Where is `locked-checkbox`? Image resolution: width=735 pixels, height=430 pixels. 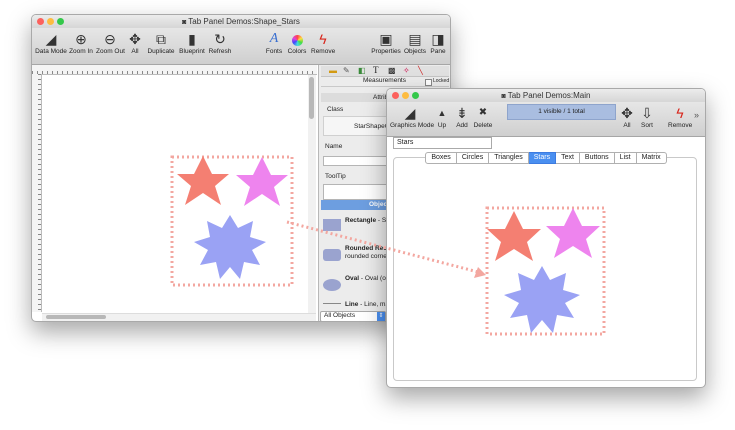 locked-checkbox is located at coordinates (428, 82).